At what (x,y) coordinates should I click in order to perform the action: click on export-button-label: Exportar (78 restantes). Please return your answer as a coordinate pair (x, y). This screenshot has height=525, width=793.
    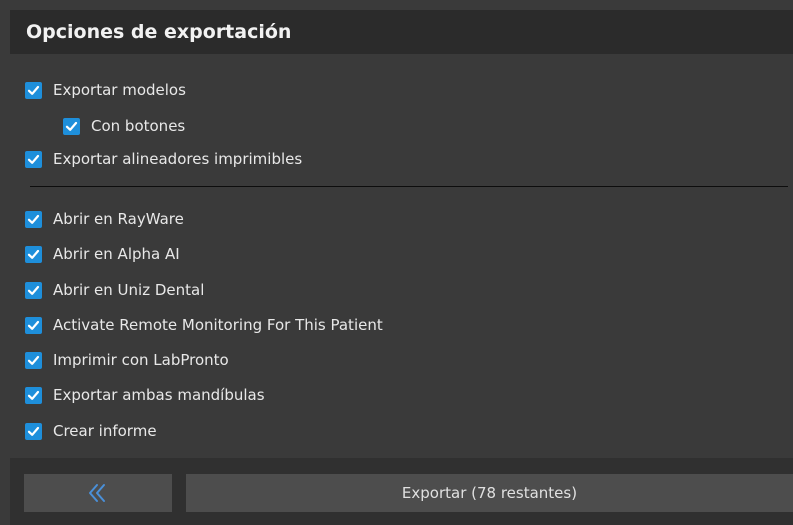
    Looking at the image, I should click on (489, 493).